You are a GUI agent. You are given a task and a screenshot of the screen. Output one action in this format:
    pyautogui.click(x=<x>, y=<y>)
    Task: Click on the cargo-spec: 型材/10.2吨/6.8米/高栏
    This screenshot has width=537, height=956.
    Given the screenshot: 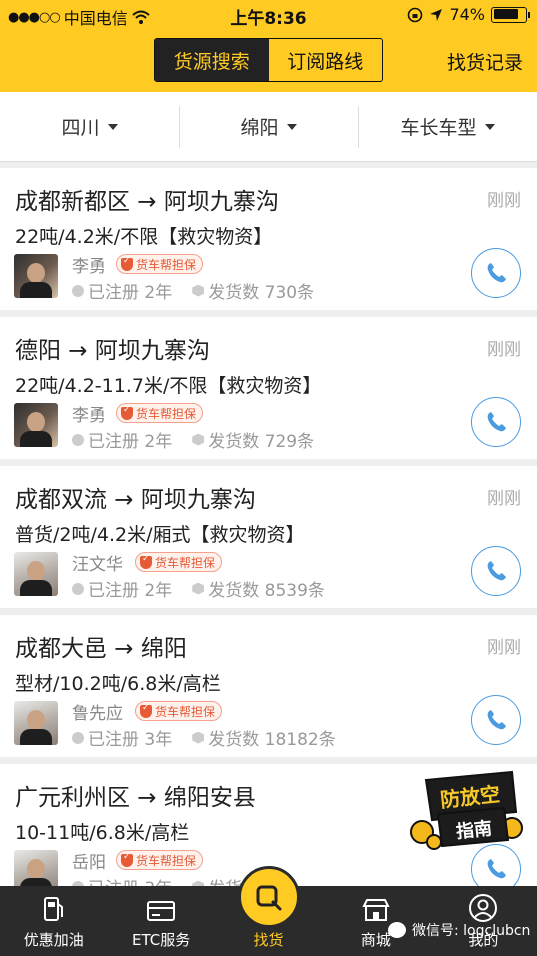 What is the action you would take?
    pyautogui.click(x=118, y=684)
    